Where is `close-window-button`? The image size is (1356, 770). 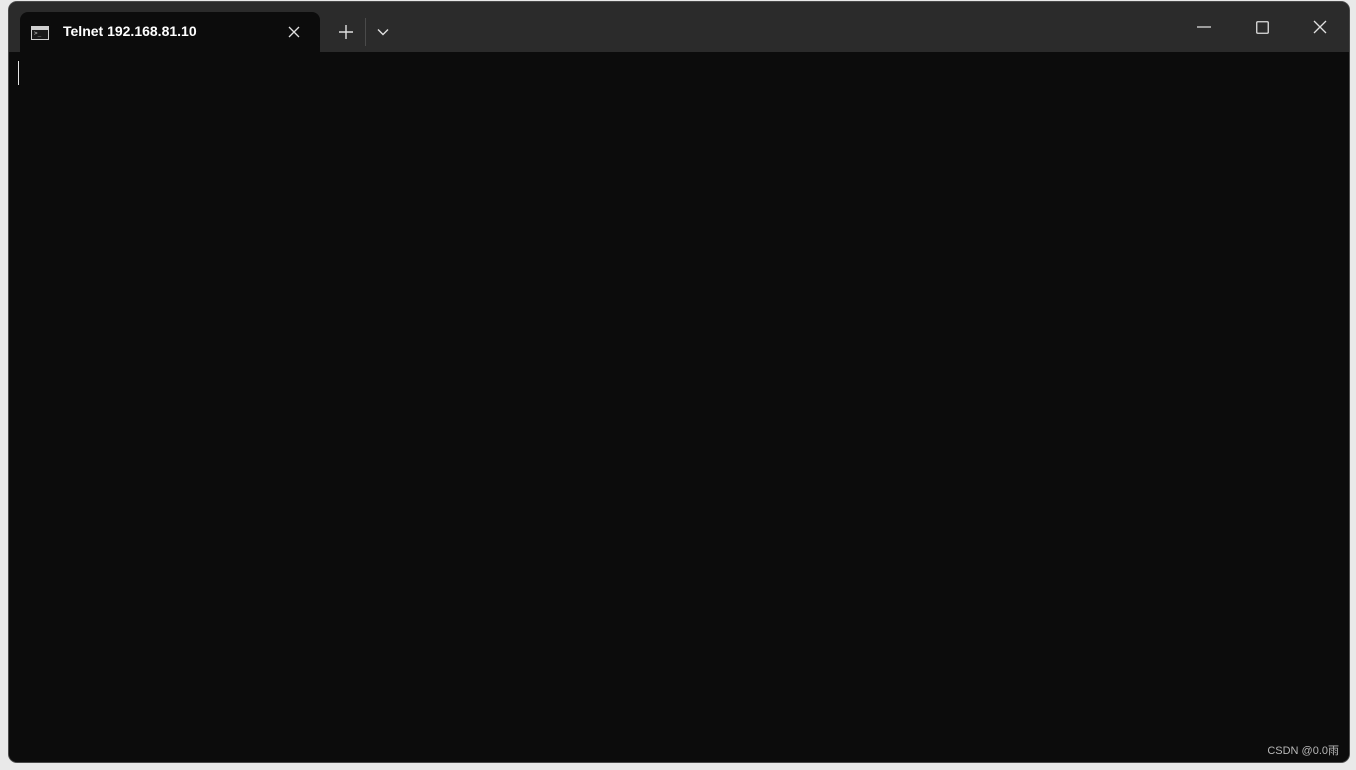 close-window-button is located at coordinates (1320, 27).